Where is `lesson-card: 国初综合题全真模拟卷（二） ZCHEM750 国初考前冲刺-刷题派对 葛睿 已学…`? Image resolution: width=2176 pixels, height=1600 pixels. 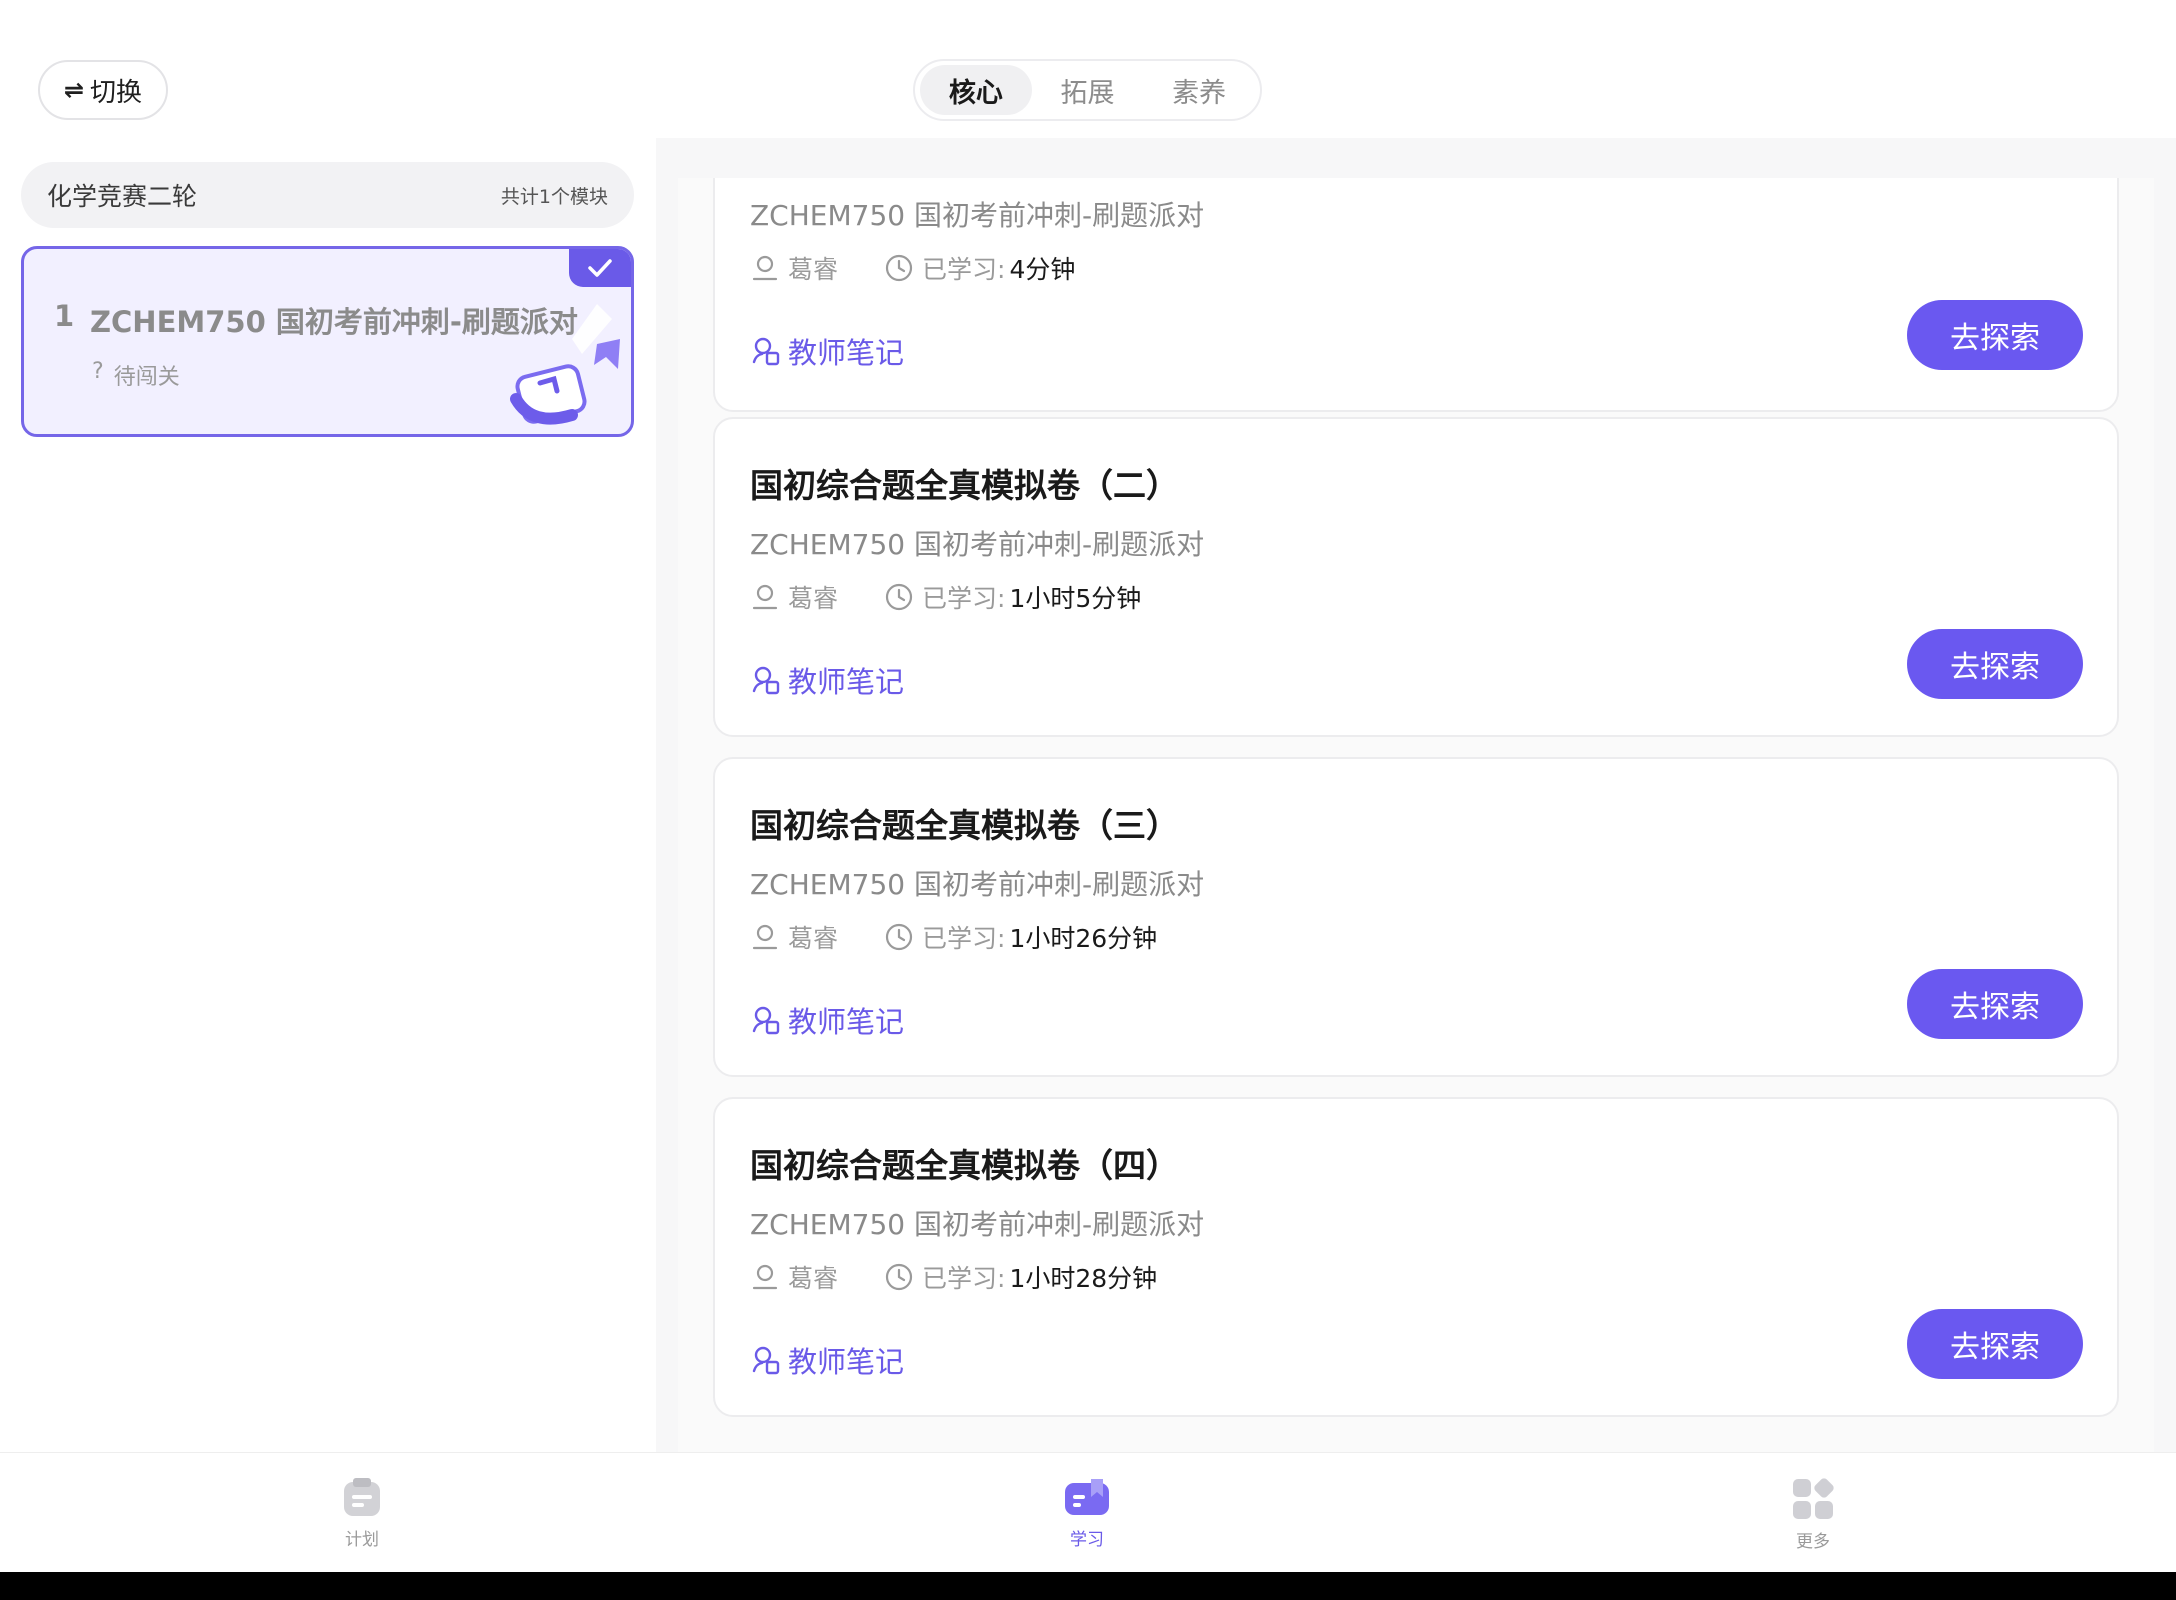 lesson-card: 国初综合题全真模拟卷（二） ZCHEM750 国初考前冲刺-刷题派对 葛睿 已学… is located at coordinates (1416, 577).